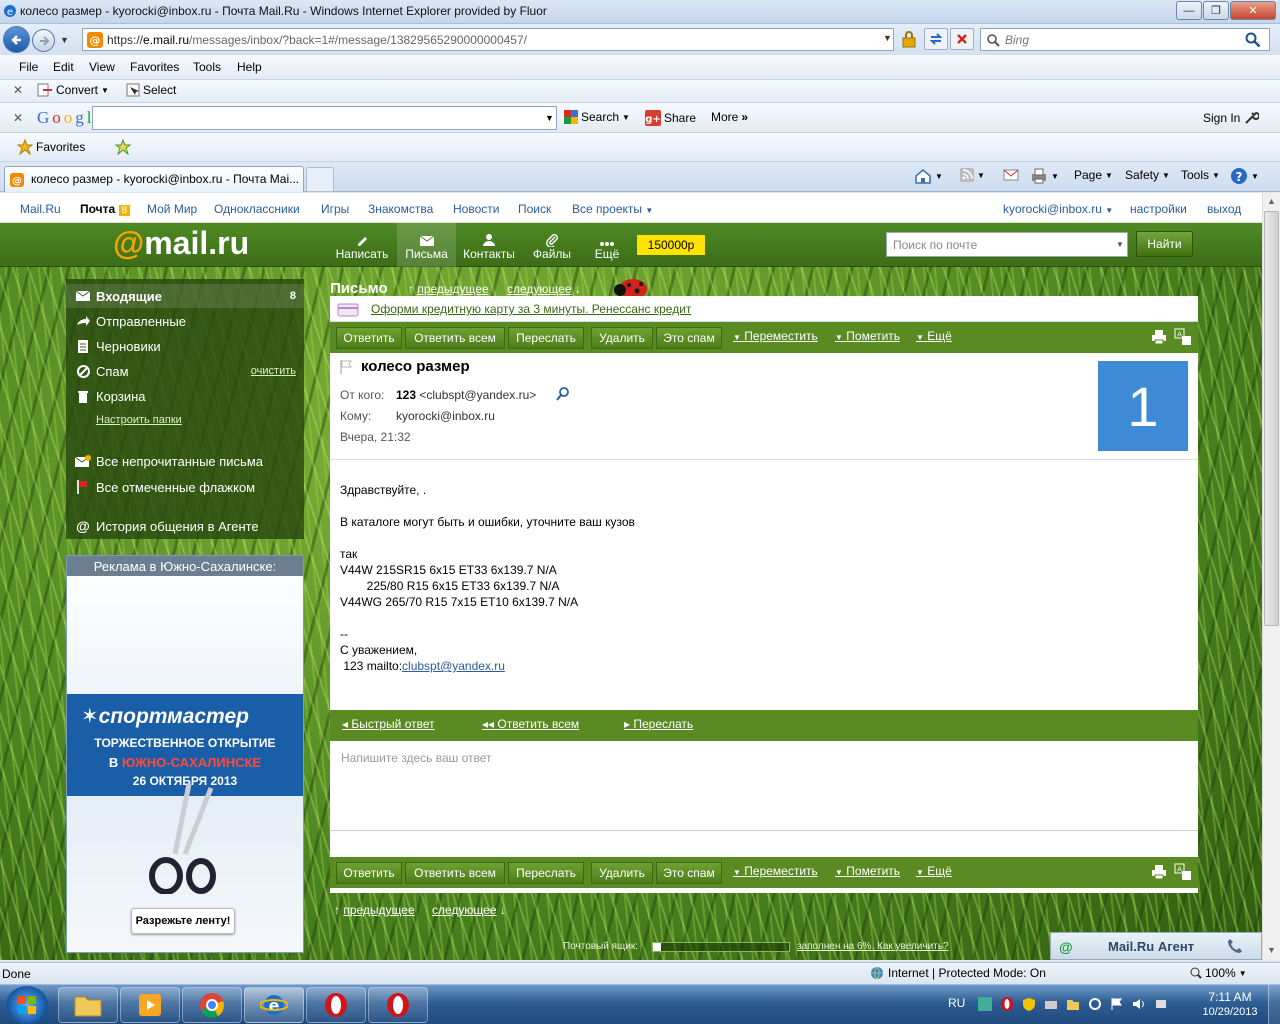 The width and height of the screenshot is (1280, 1024). What do you see at coordinates (689, 873) in the screenshot?
I see `spam-button-bottom: Это спам` at bounding box center [689, 873].